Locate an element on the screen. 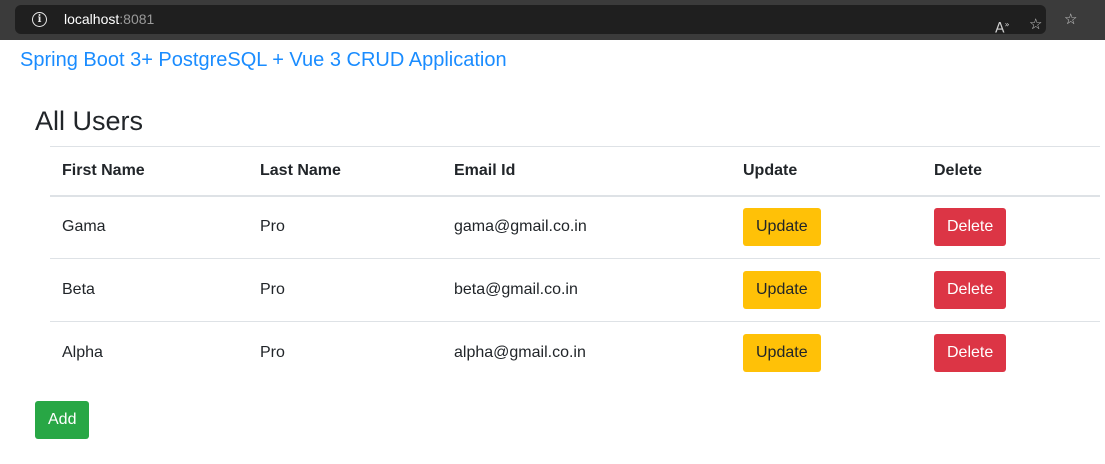  table-row: Gama Pro gama@gmail.co.in Update Delete is located at coordinates (575, 227).